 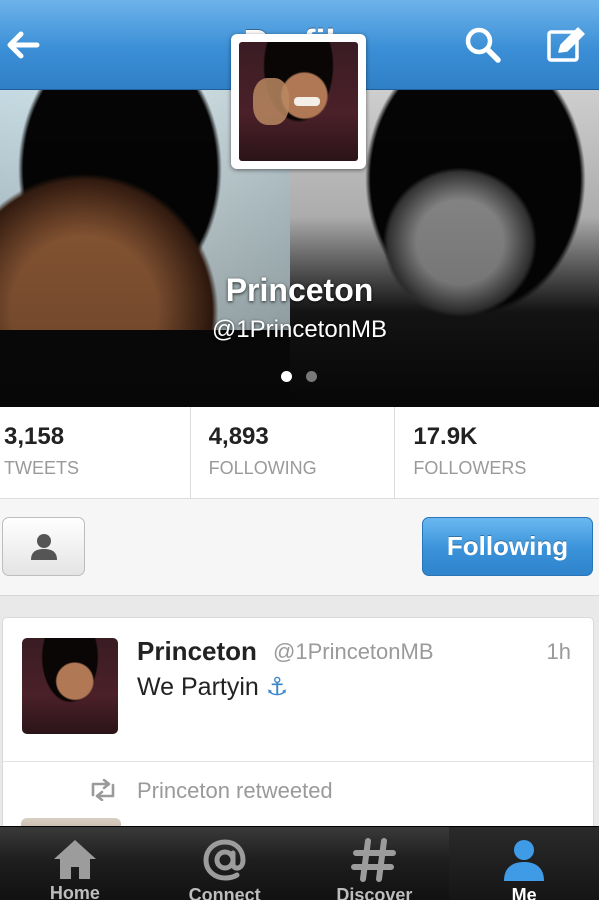 I want to click on stat-tweets: 3,158 TWEETS, so click(x=95, y=452).